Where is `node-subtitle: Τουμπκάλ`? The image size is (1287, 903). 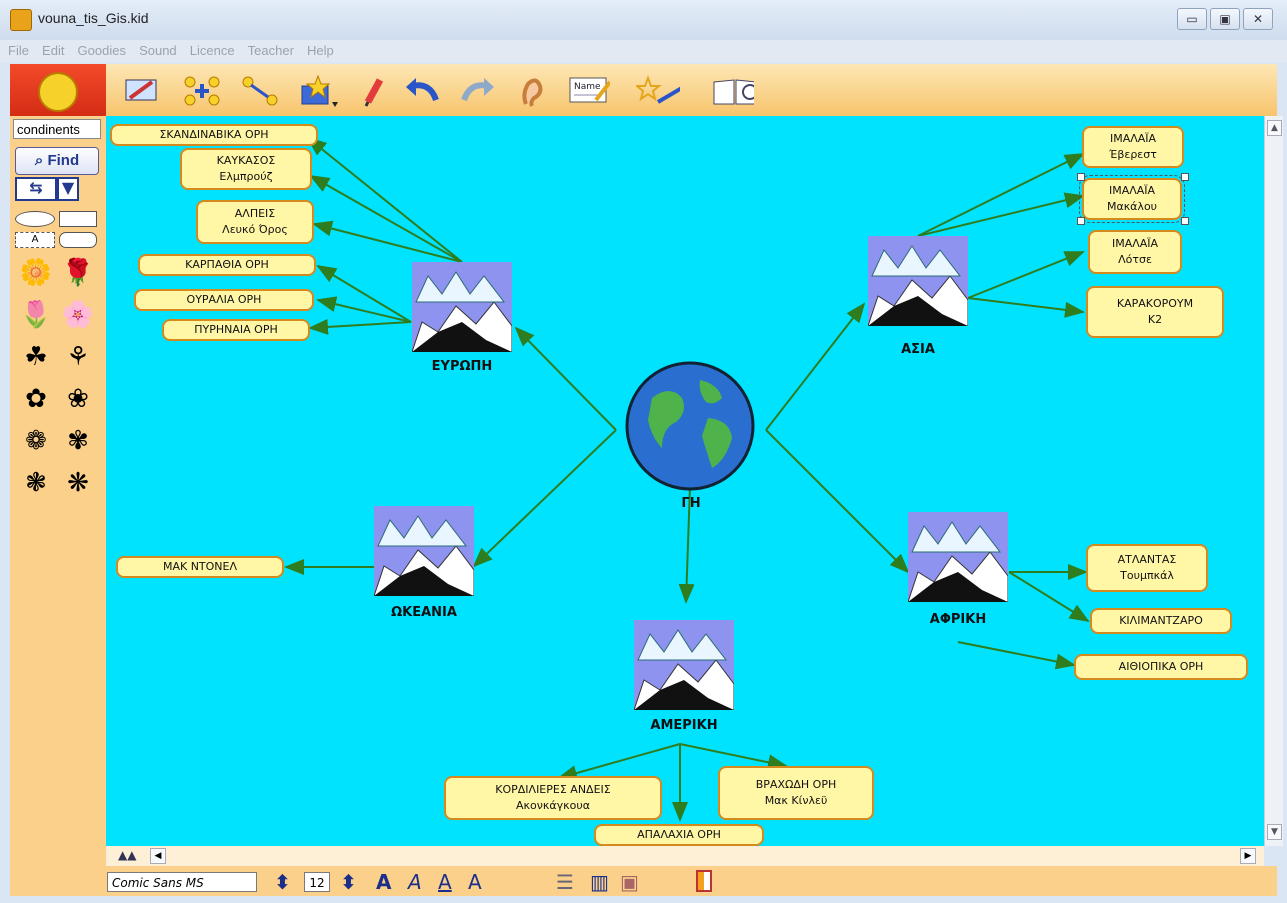
node-subtitle: Τουμπκάλ is located at coordinates (1147, 575).